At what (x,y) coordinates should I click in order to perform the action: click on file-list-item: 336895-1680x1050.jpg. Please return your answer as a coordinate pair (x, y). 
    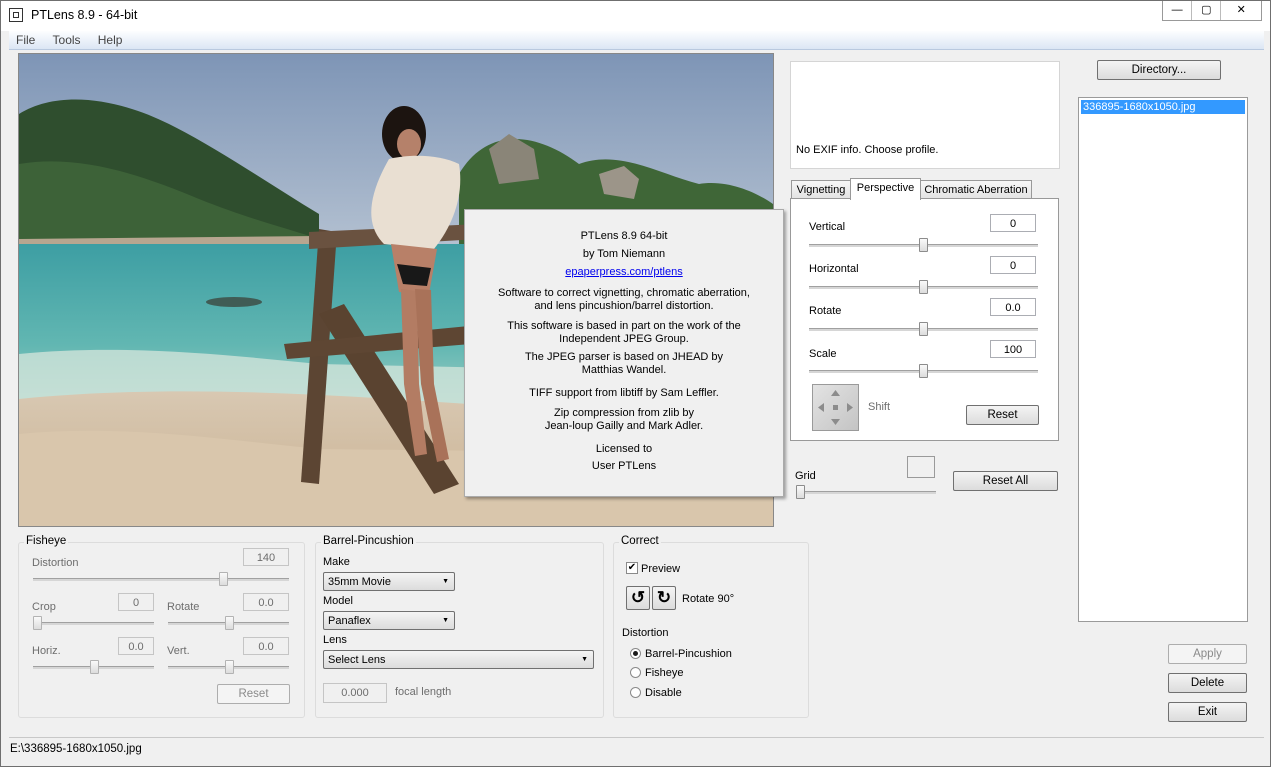
    Looking at the image, I should click on (1163, 107).